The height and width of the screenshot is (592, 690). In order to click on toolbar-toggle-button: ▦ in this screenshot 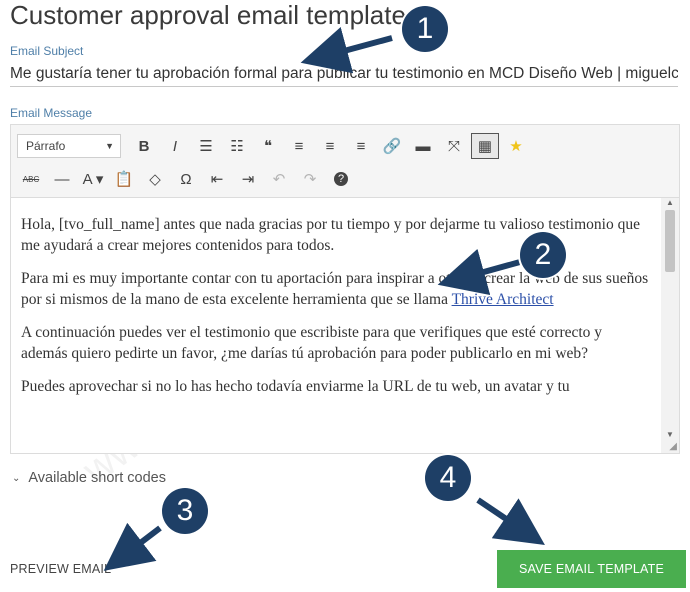, I will do `click(485, 146)`.